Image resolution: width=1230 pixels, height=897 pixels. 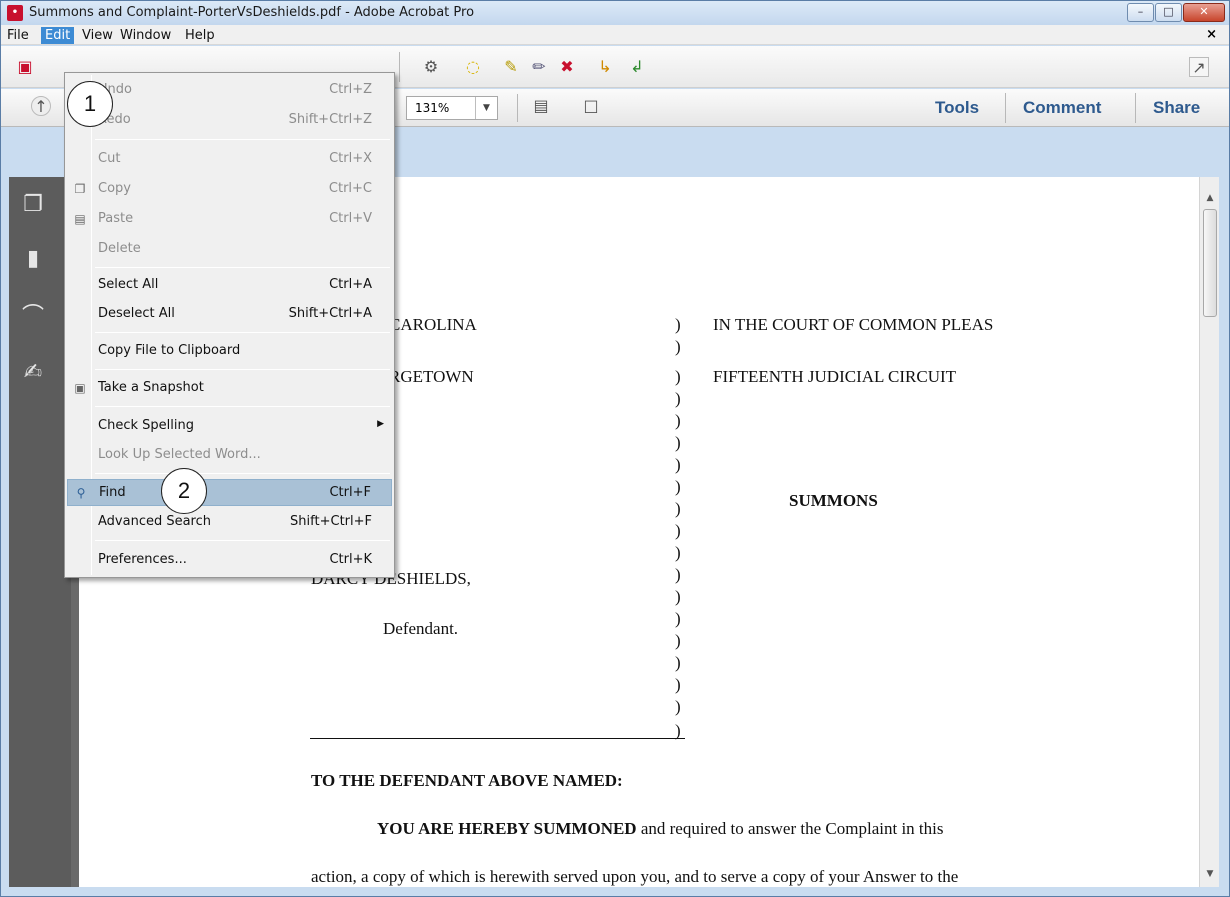 What do you see at coordinates (33, 317) in the screenshot?
I see `attachments-paperclip-icon: ⌒` at bounding box center [33, 317].